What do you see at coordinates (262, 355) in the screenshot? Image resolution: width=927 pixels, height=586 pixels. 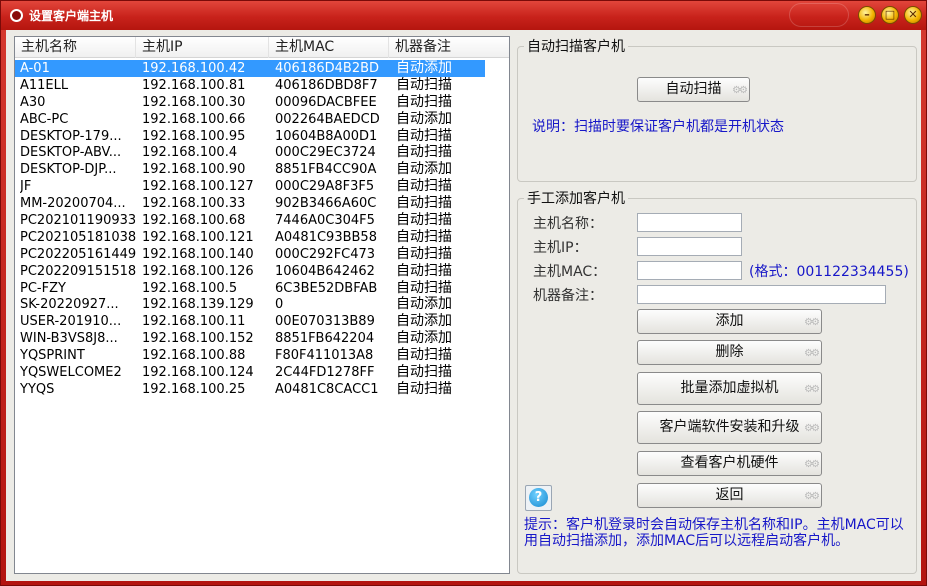 I see `table-row: YQSPRINT 192.168.100.88 F80F411013A8 自动扫描` at bounding box center [262, 355].